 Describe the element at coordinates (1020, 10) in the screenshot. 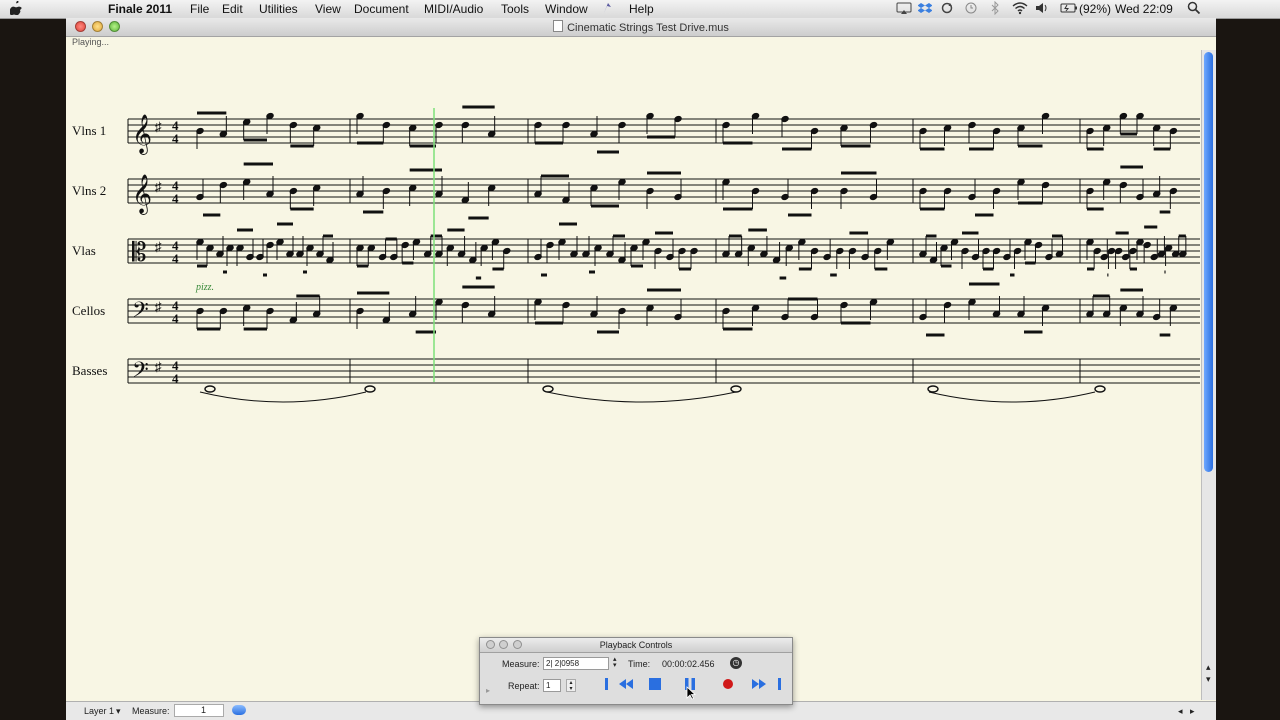

I see `wifi-icon` at that location.